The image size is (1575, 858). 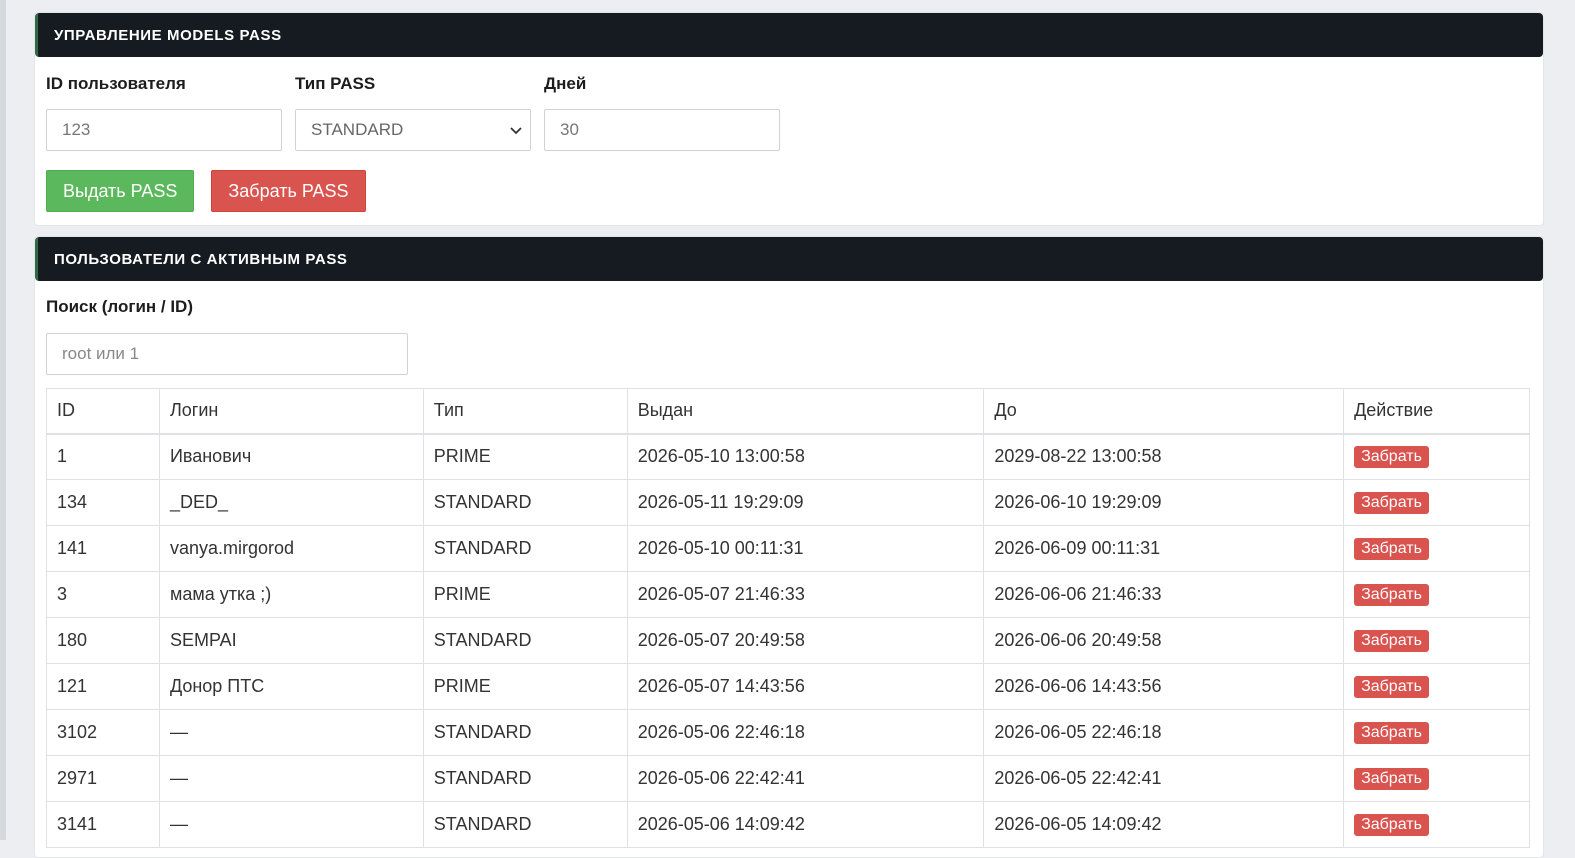 What do you see at coordinates (291, 548) in the screenshot?
I see `cell-login: vanya.mirgorod` at bounding box center [291, 548].